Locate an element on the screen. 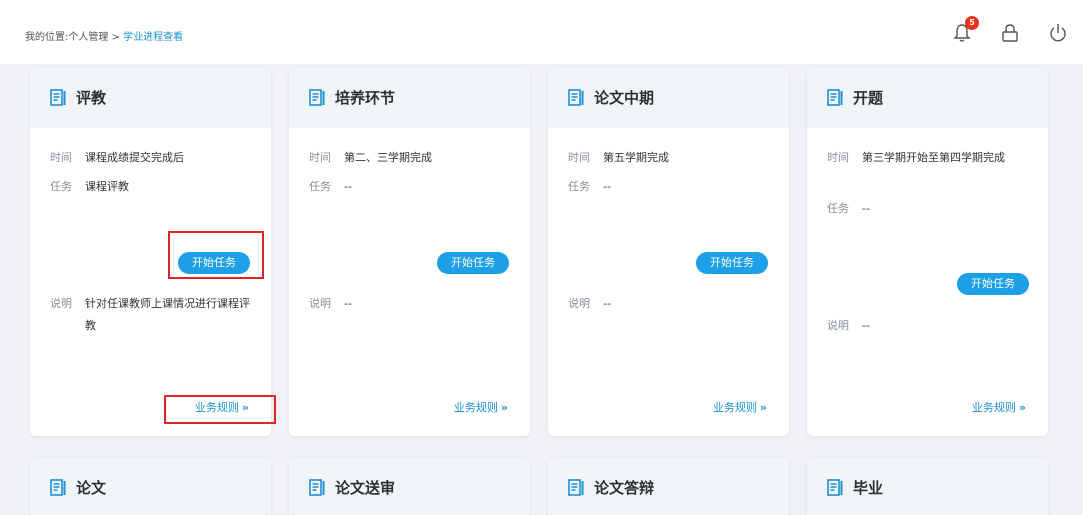  time-value: 第二、三学期完成 is located at coordinates (388, 157).